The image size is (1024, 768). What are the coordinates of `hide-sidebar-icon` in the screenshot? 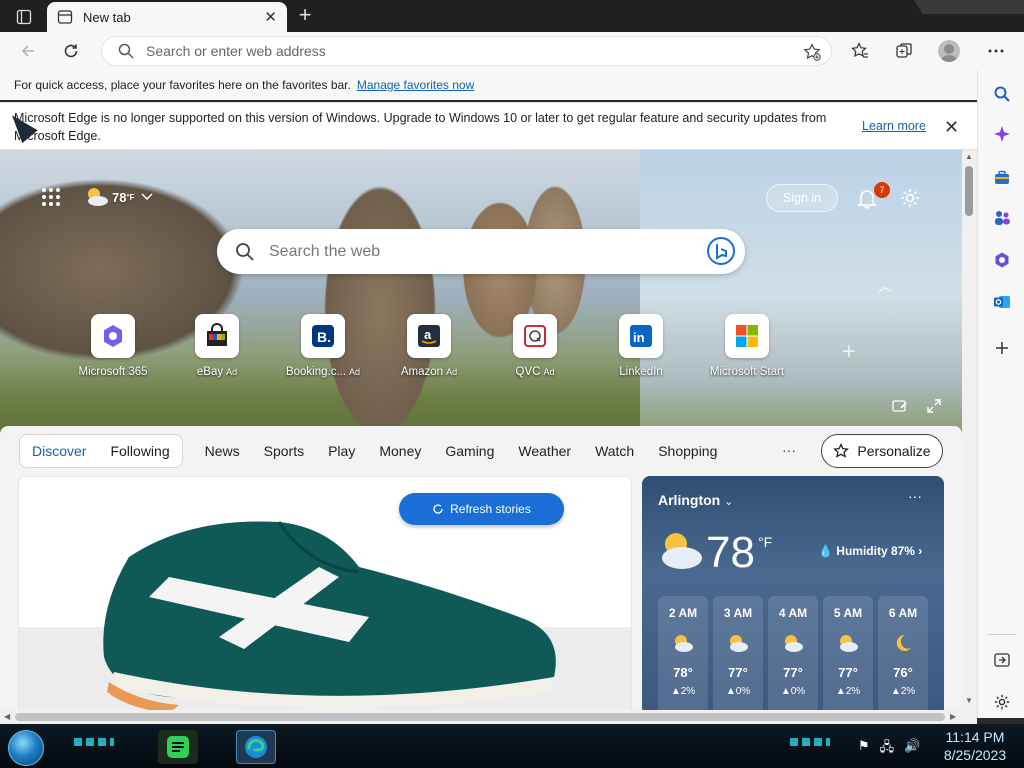 It's located at (1002, 660).